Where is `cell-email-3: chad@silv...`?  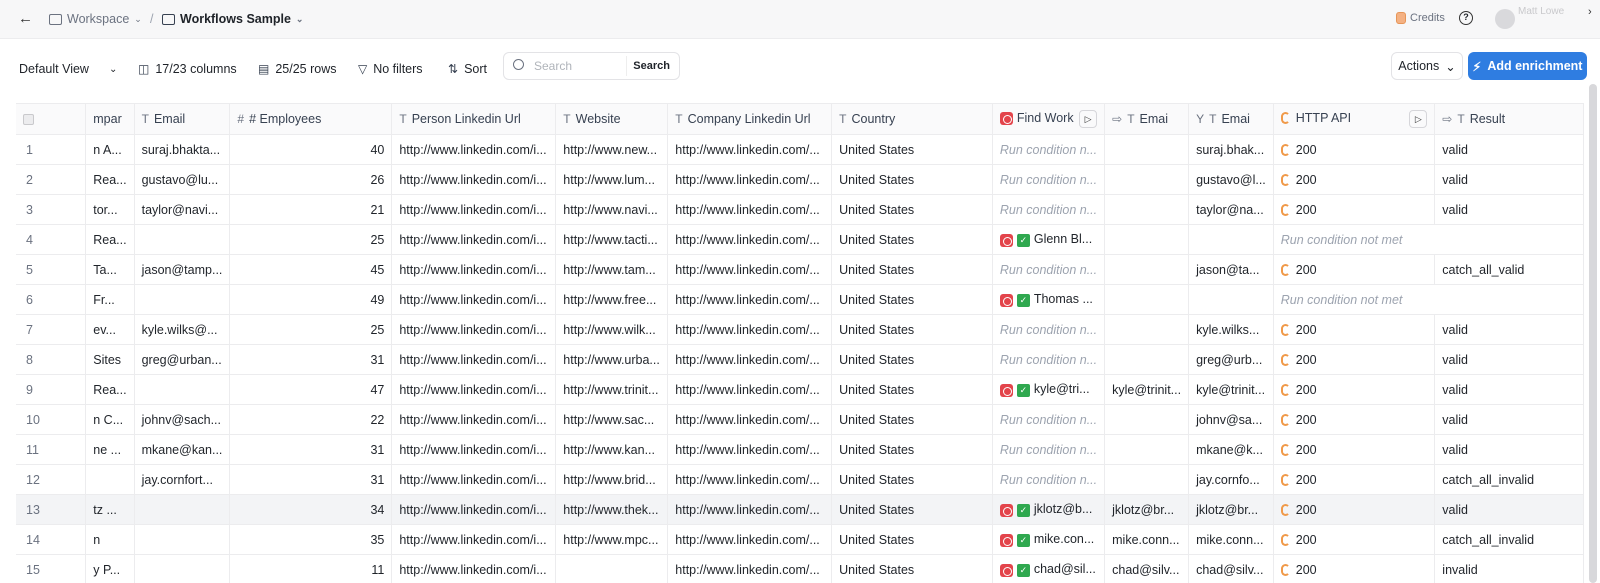 cell-email-3: chad@silv... is located at coordinates (1231, 568).